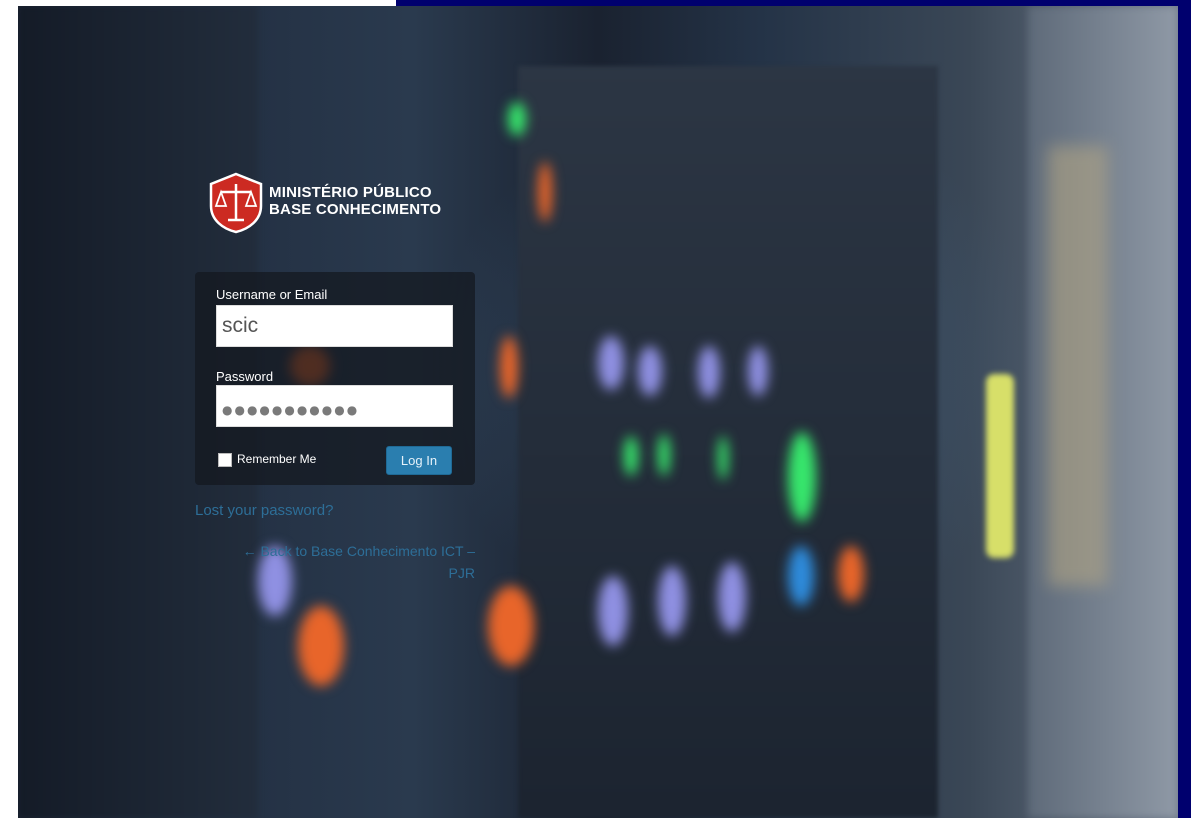 The height and width of the screenshot is (824, 1191). Describe the element at coordinates (335, 562) in the screenshot. I see `back-to-site-link: ← Back to Base Conhecimento ICT – PJR` at that location.